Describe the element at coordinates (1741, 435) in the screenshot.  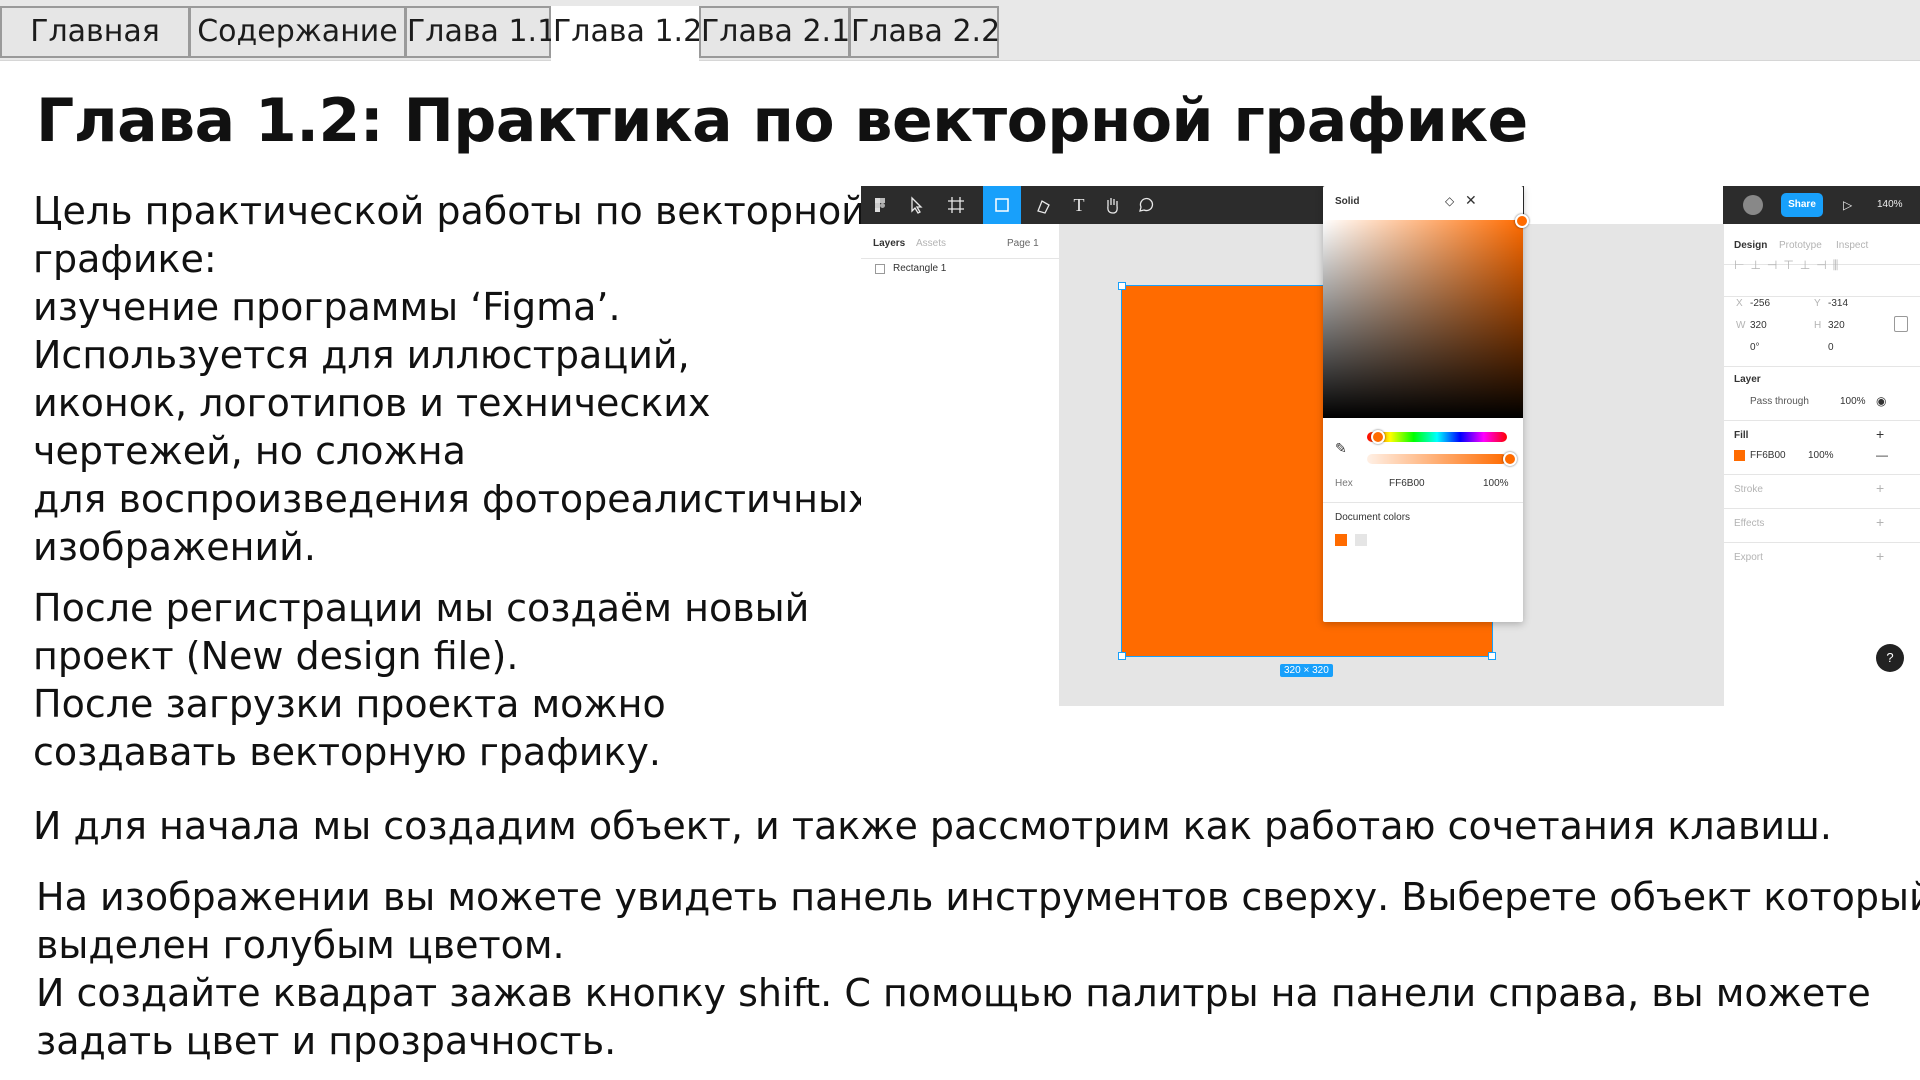
I see `fill-section-title: Fill` at that location.